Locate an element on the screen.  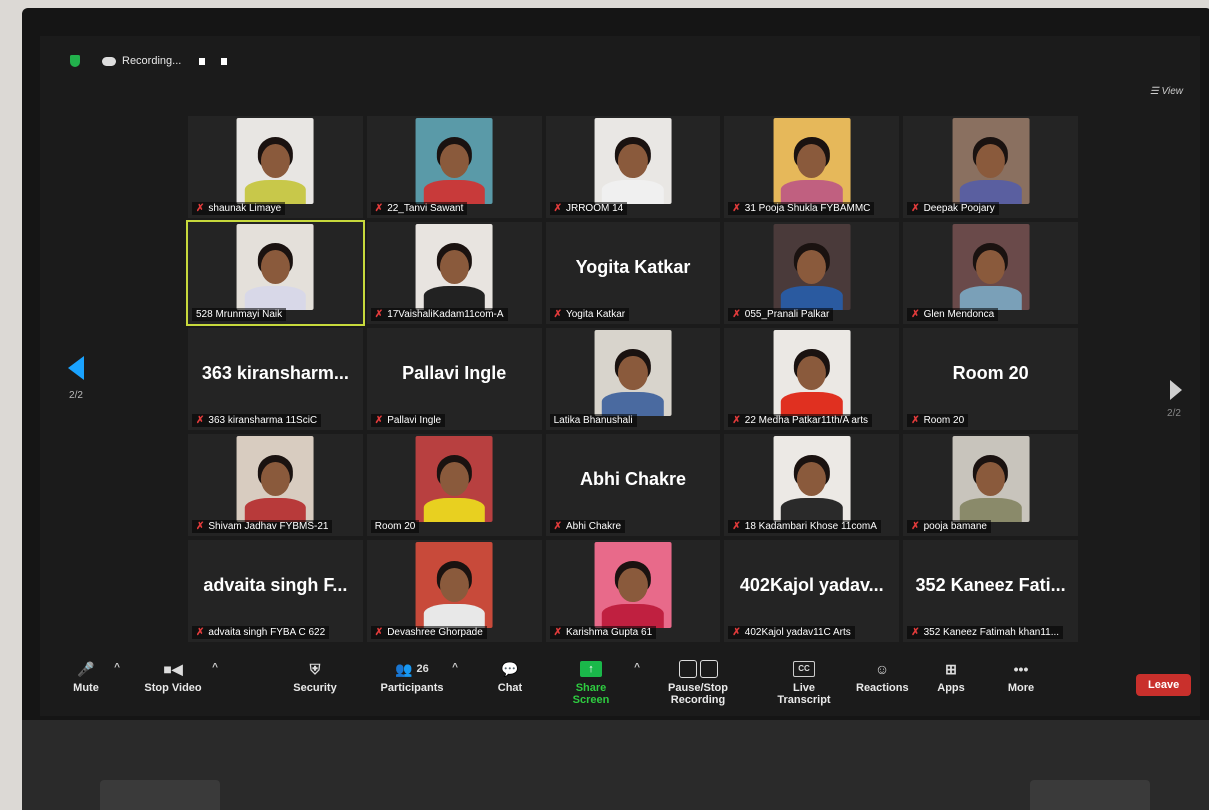
participant-name: Devashree Ghorpade is located at coordinates (435, 632).